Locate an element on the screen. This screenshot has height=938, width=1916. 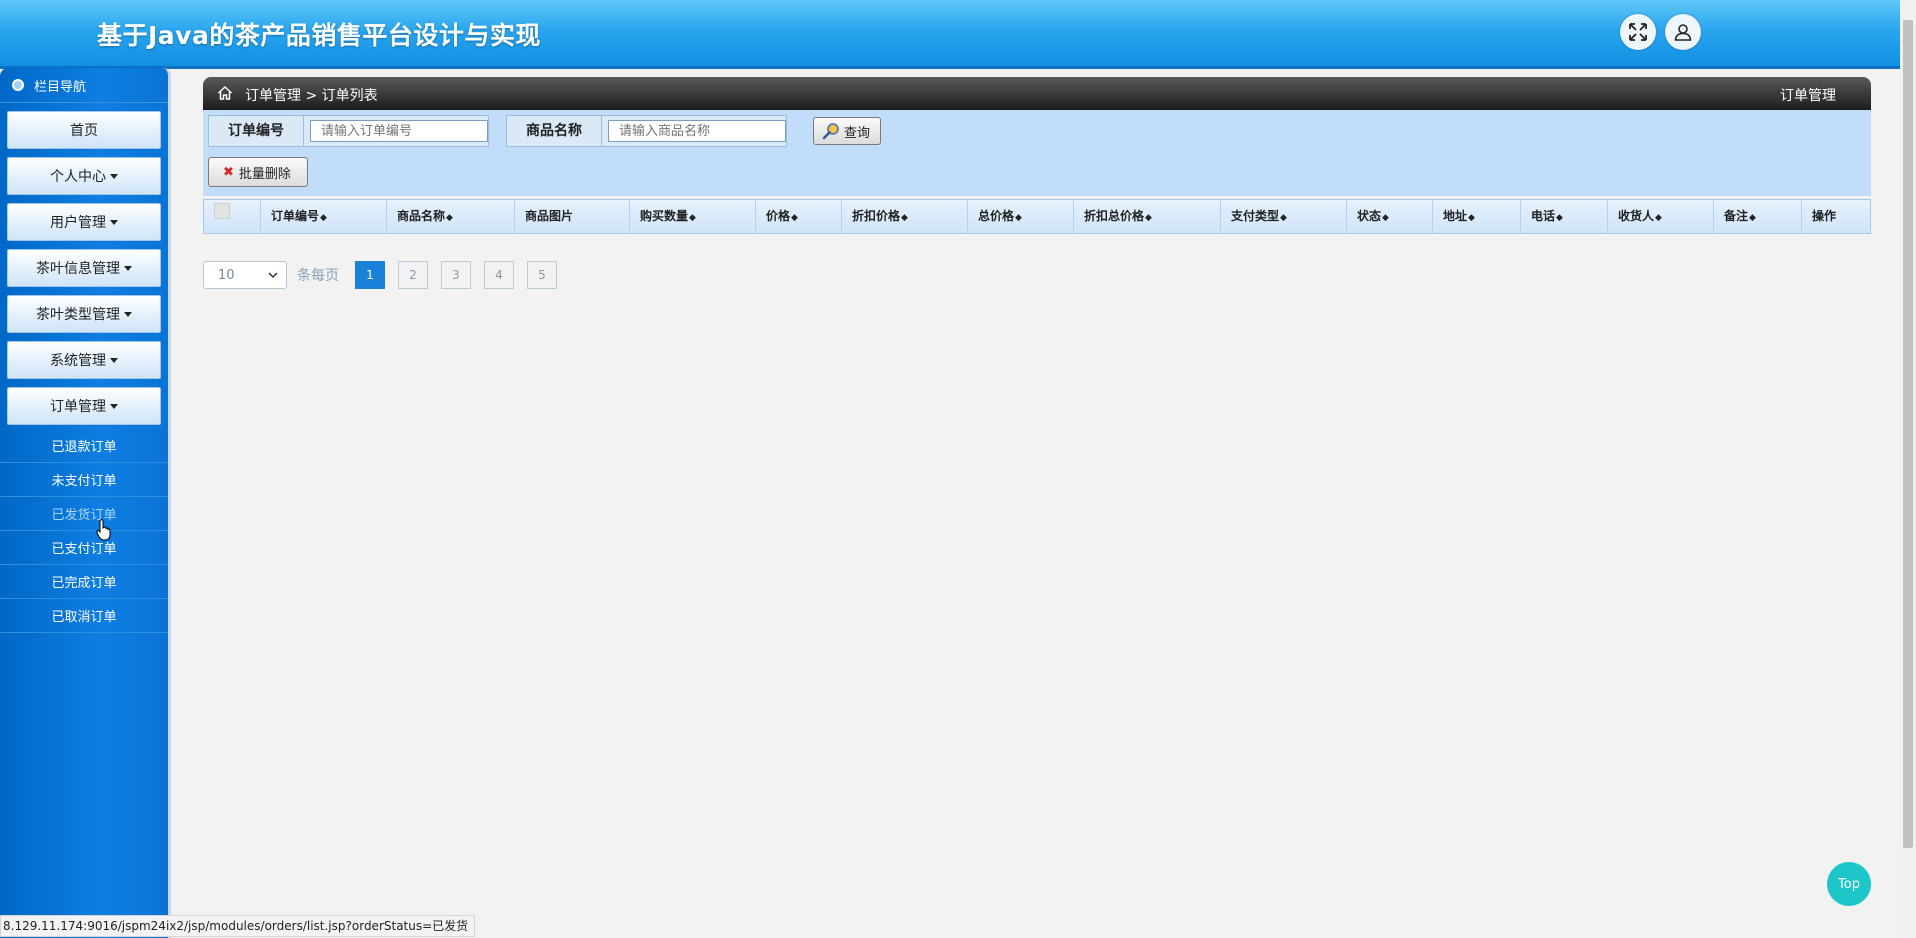
fullscreen-button is located at coordinates (1638, 32).